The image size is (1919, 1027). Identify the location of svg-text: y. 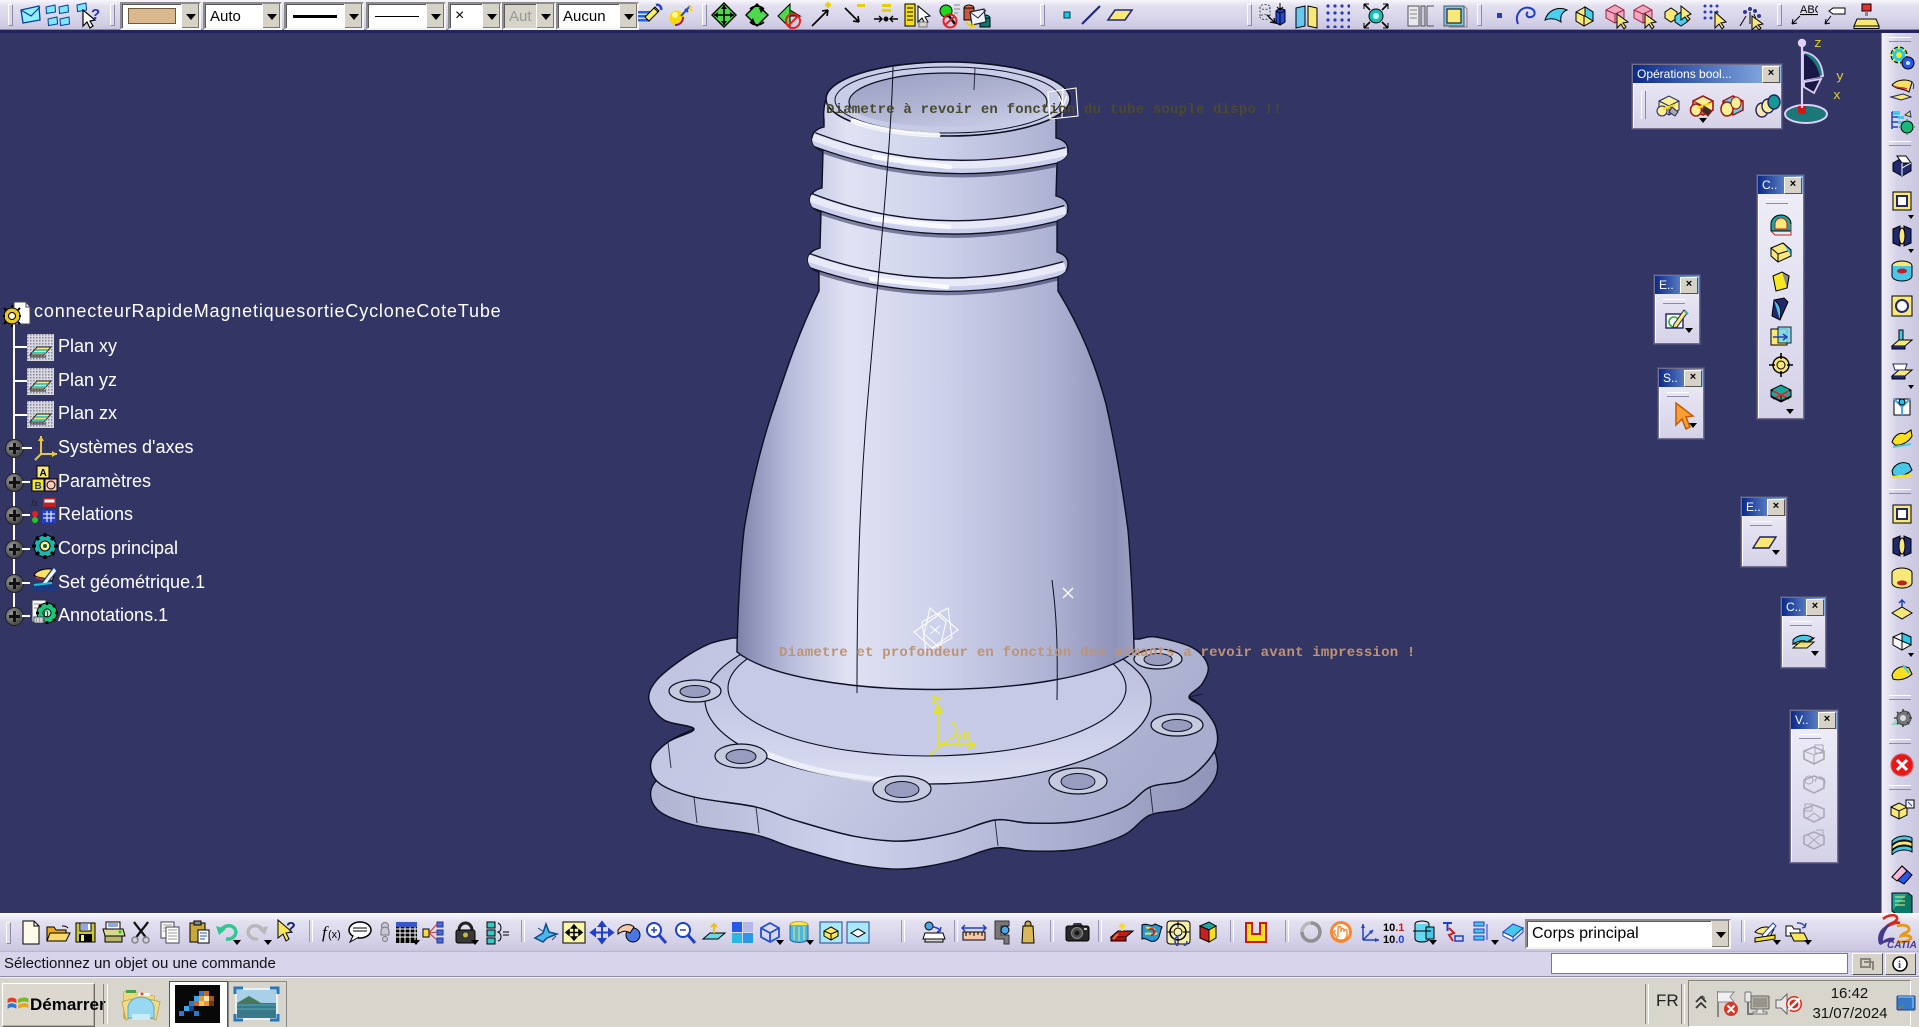
(1840, 76).